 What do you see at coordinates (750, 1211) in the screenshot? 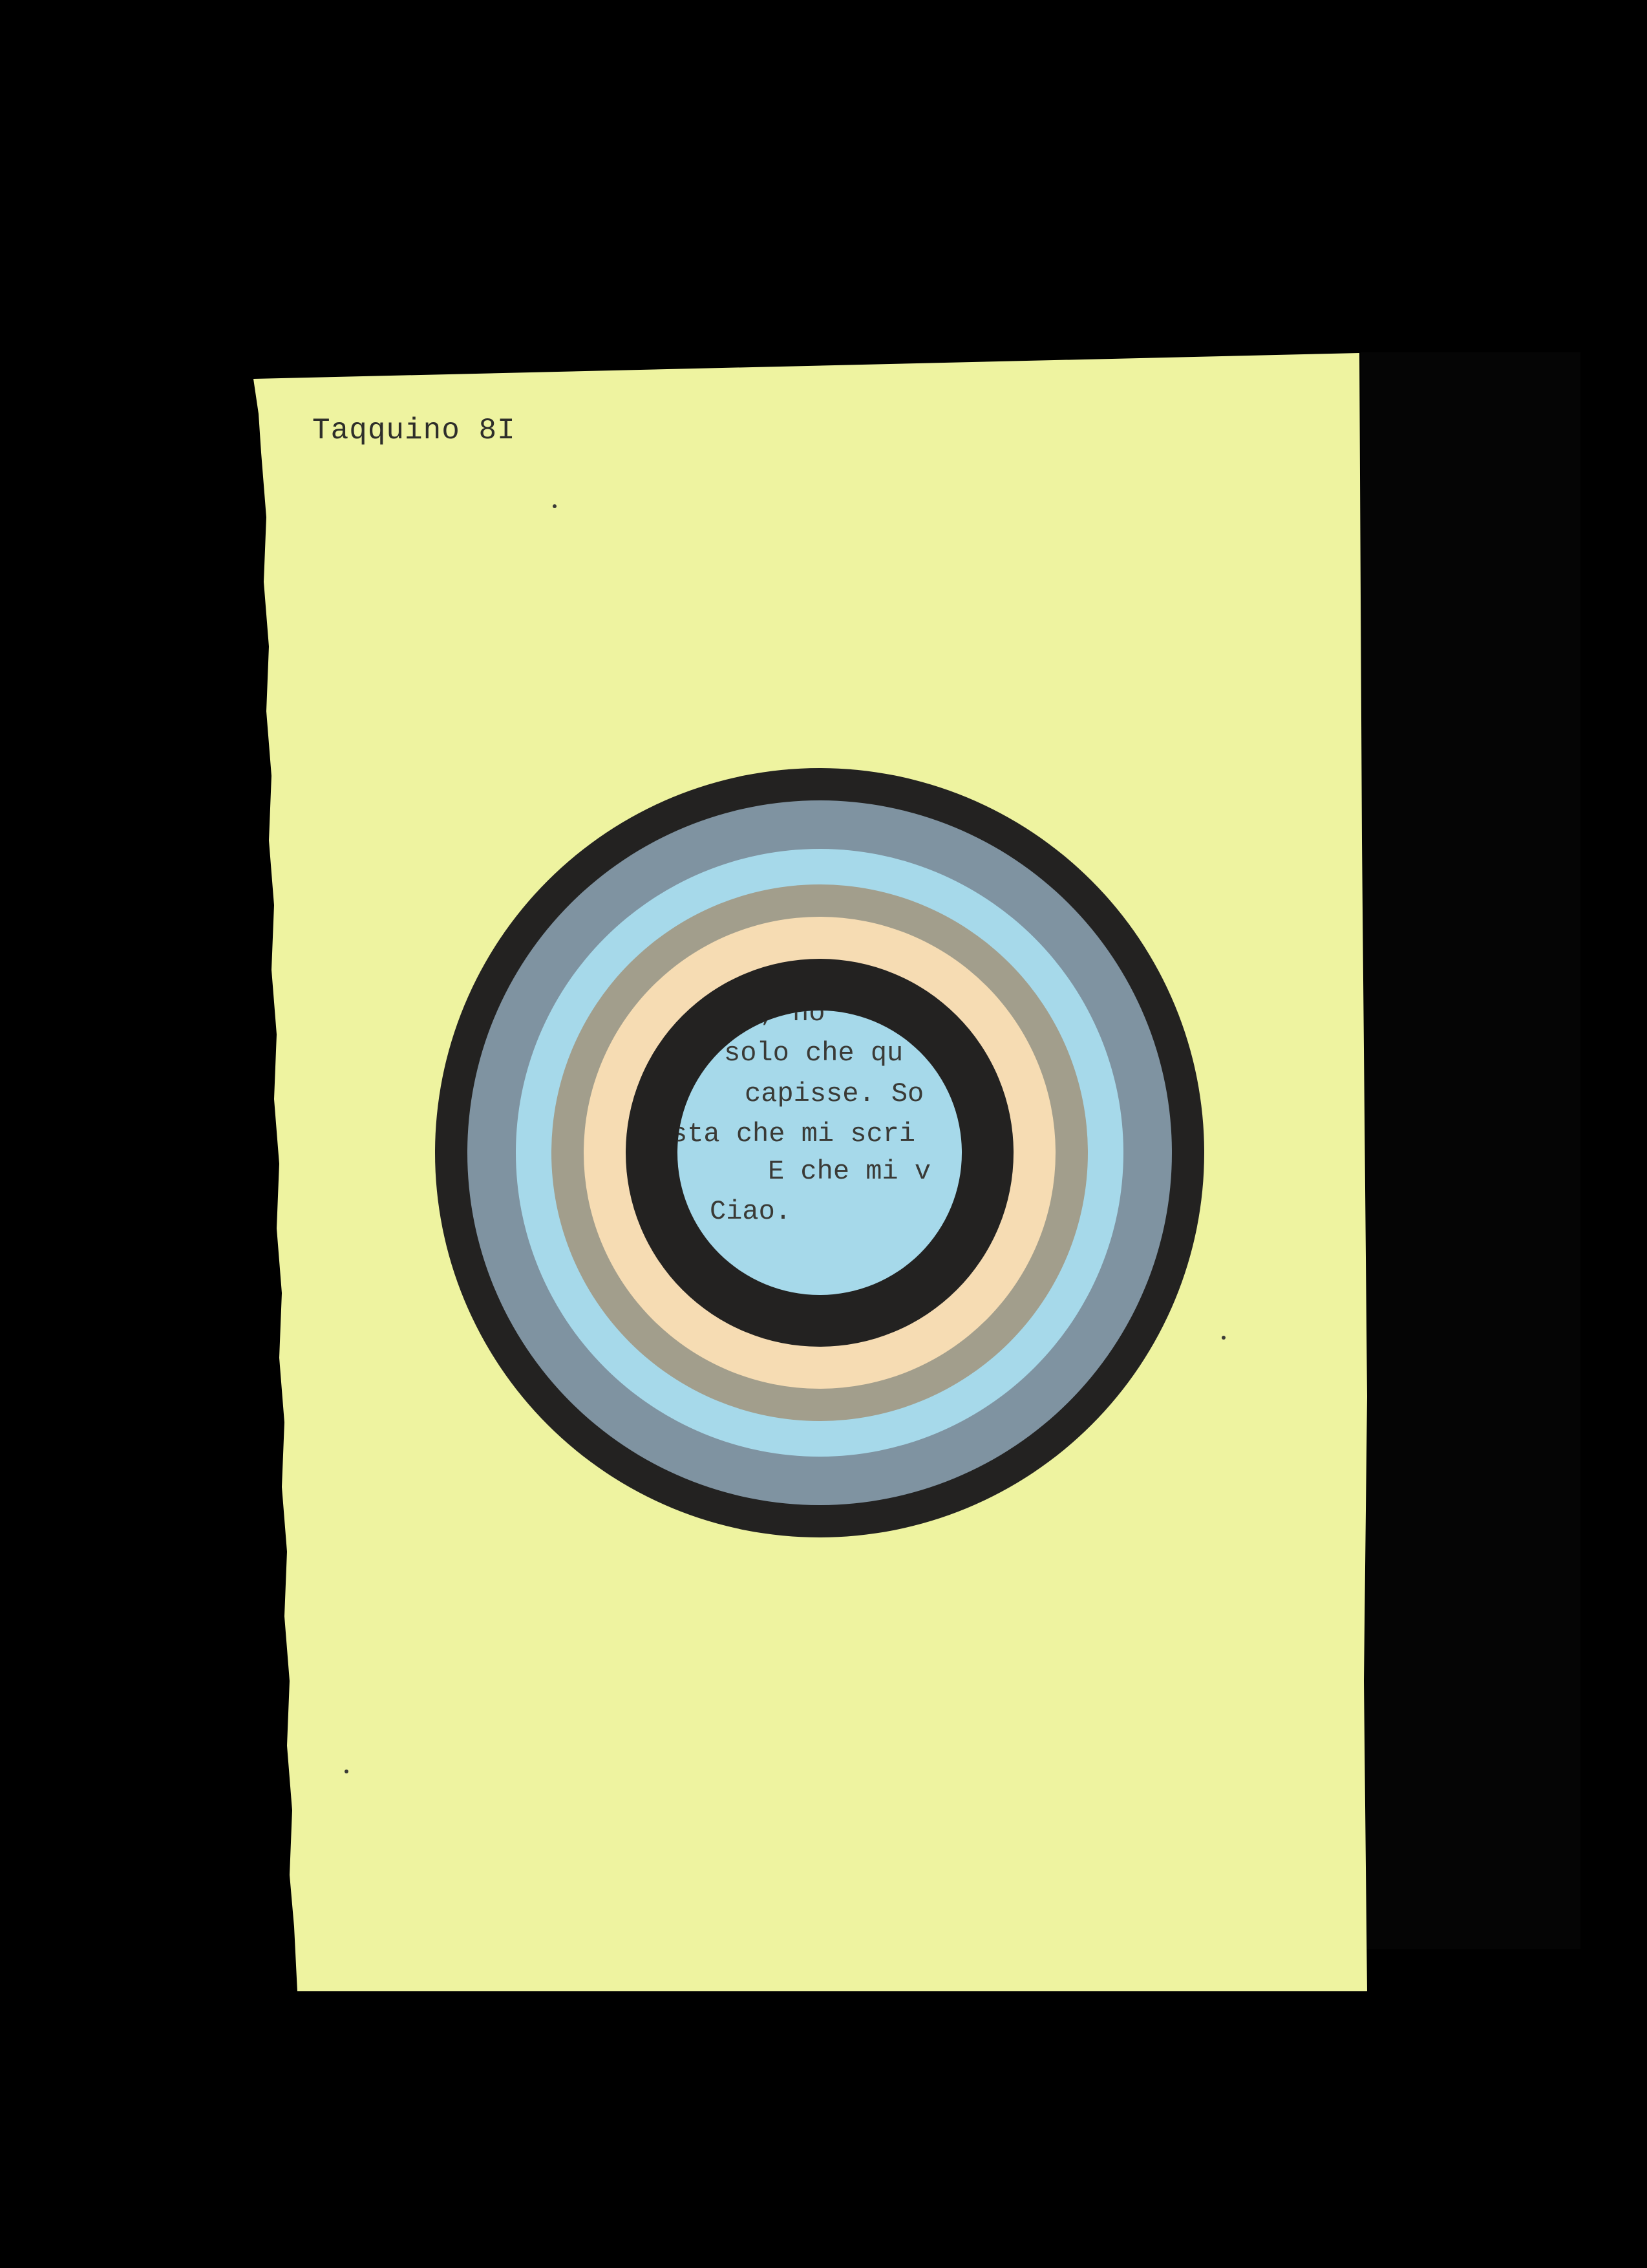
I see `window-text-line: Ciao.` at bounding box center [750, 1211].